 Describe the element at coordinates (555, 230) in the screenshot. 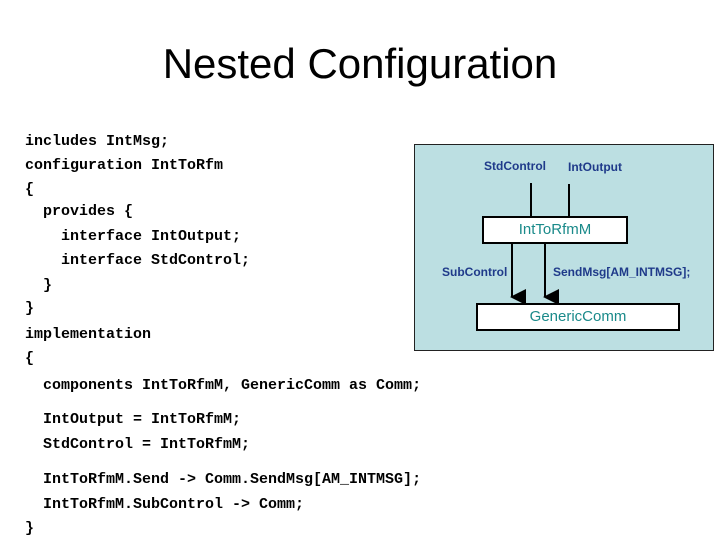

I see `module-box-inttorfmm: IntToRfmM` at that location.